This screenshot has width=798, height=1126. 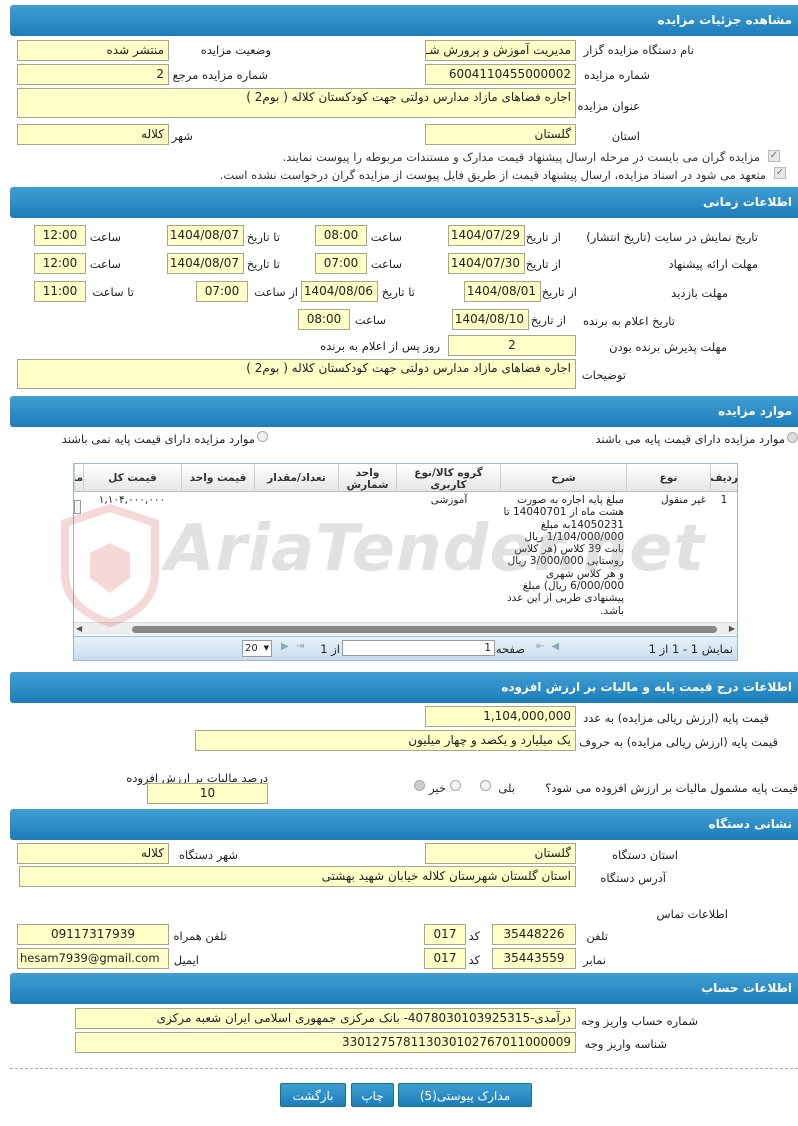 What do you see at coordinates (235, 50) in the screenshot?
I see `status-label: وضعیت مزایده` at bounding box center [235, 50].